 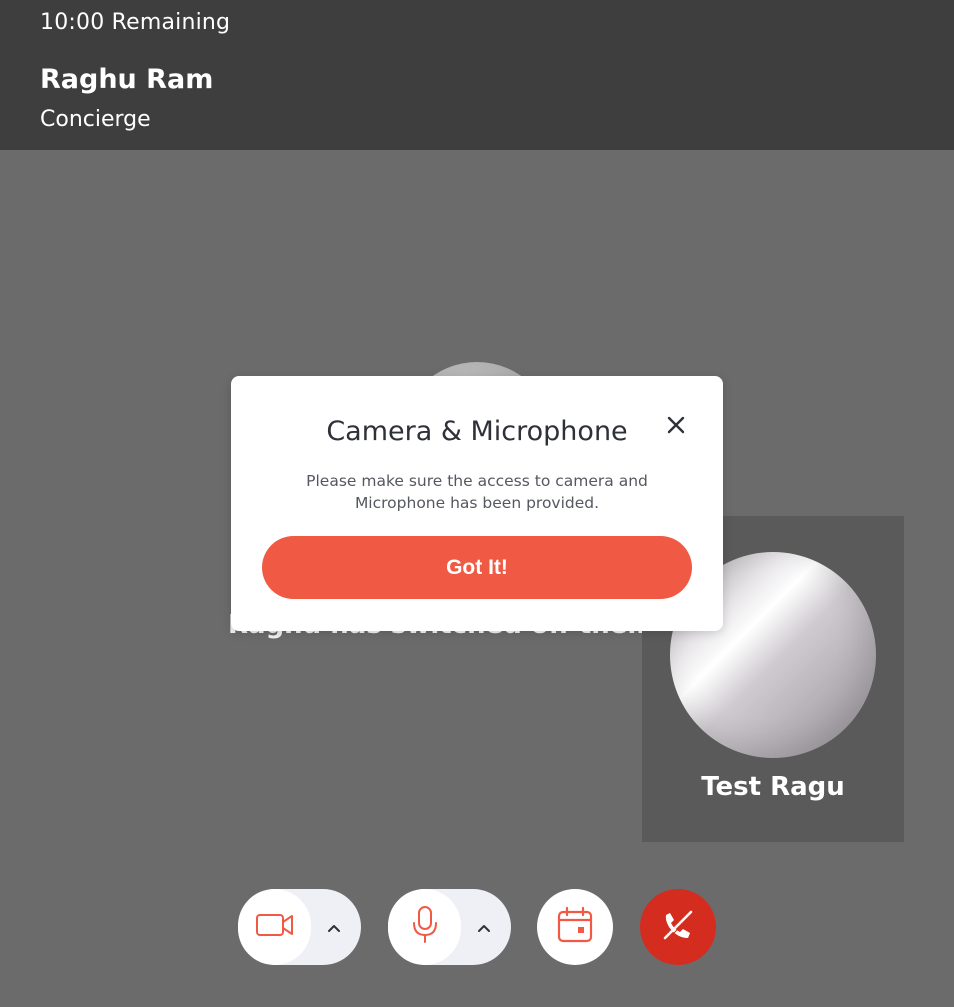 I want to click on got-it-button: Got It!, so click(x=477, y=567).